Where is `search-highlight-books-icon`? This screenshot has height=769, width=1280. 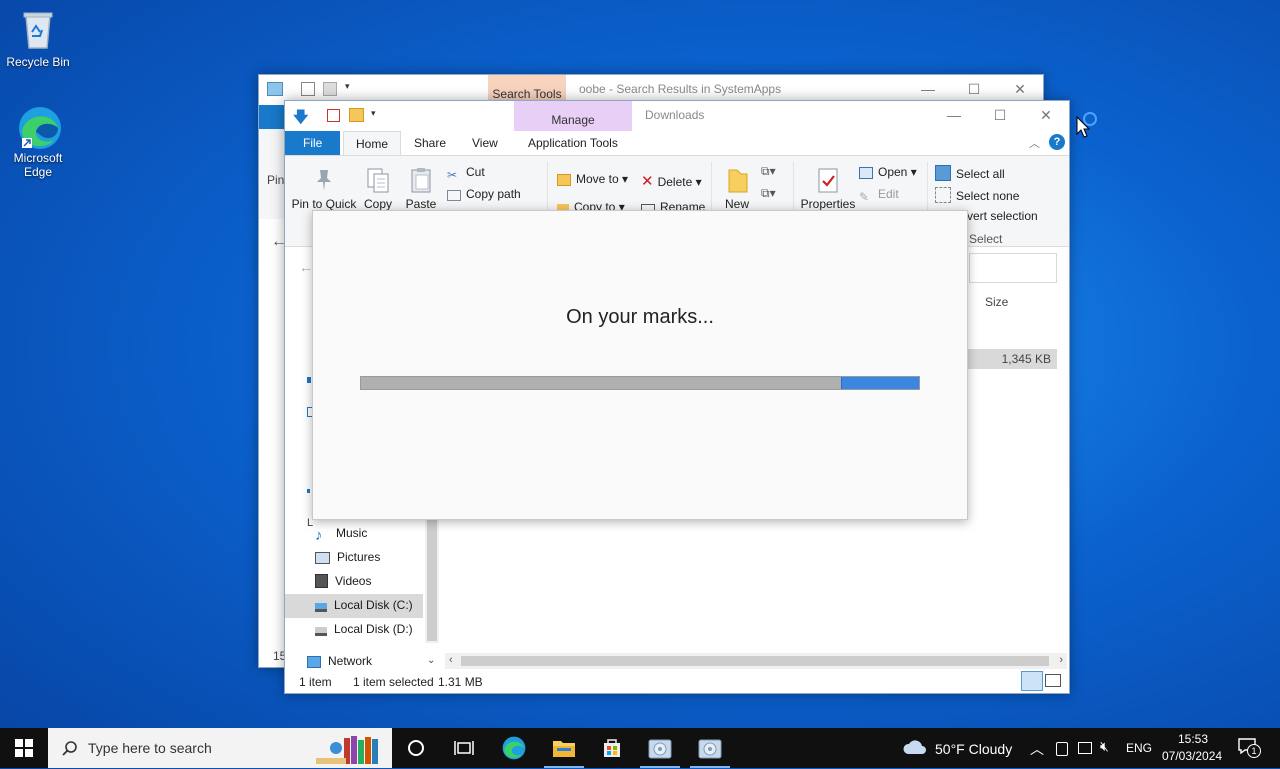
search-highlight-books-icon is located at coordinates (352, 750).